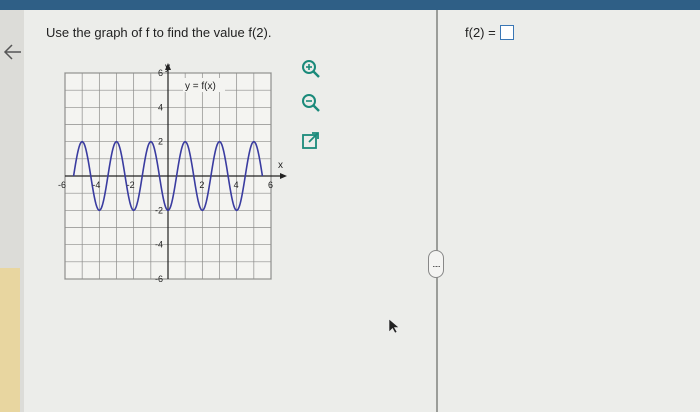 The image size is (700, 412). I want to click on y-tick-label: 2, so click(160, 142).